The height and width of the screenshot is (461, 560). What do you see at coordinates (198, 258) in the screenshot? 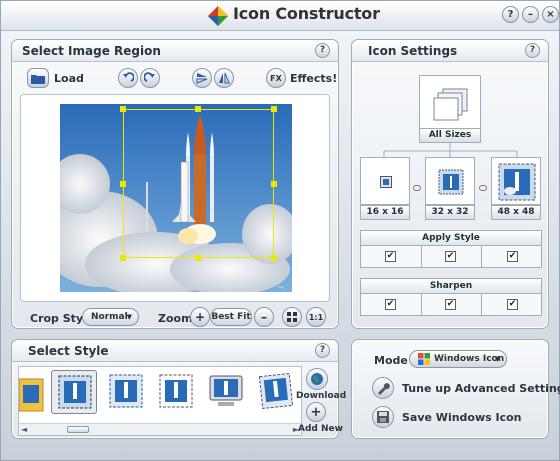
I see `crop-handle-bottom` at bounding box center [198, 258].